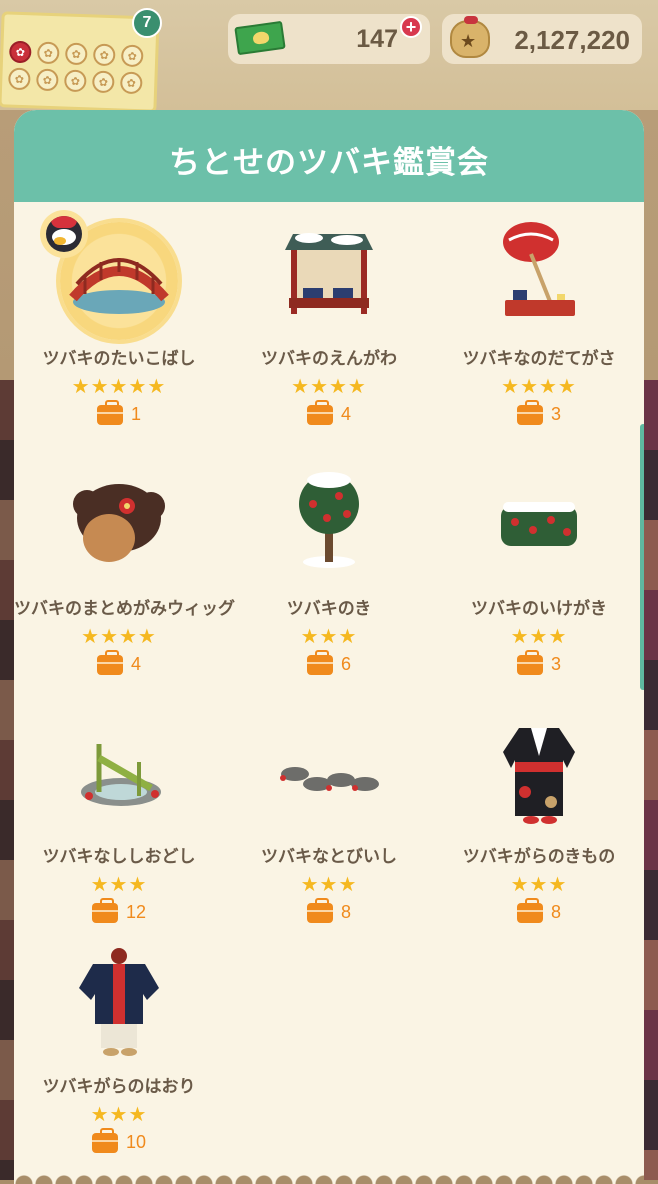 This screenshot has width=658, height=1184. What do you see at coordinates (147, 23) in the screenshot?
I see `stamp-count-badge: 7` at bounding box center [147, 23].